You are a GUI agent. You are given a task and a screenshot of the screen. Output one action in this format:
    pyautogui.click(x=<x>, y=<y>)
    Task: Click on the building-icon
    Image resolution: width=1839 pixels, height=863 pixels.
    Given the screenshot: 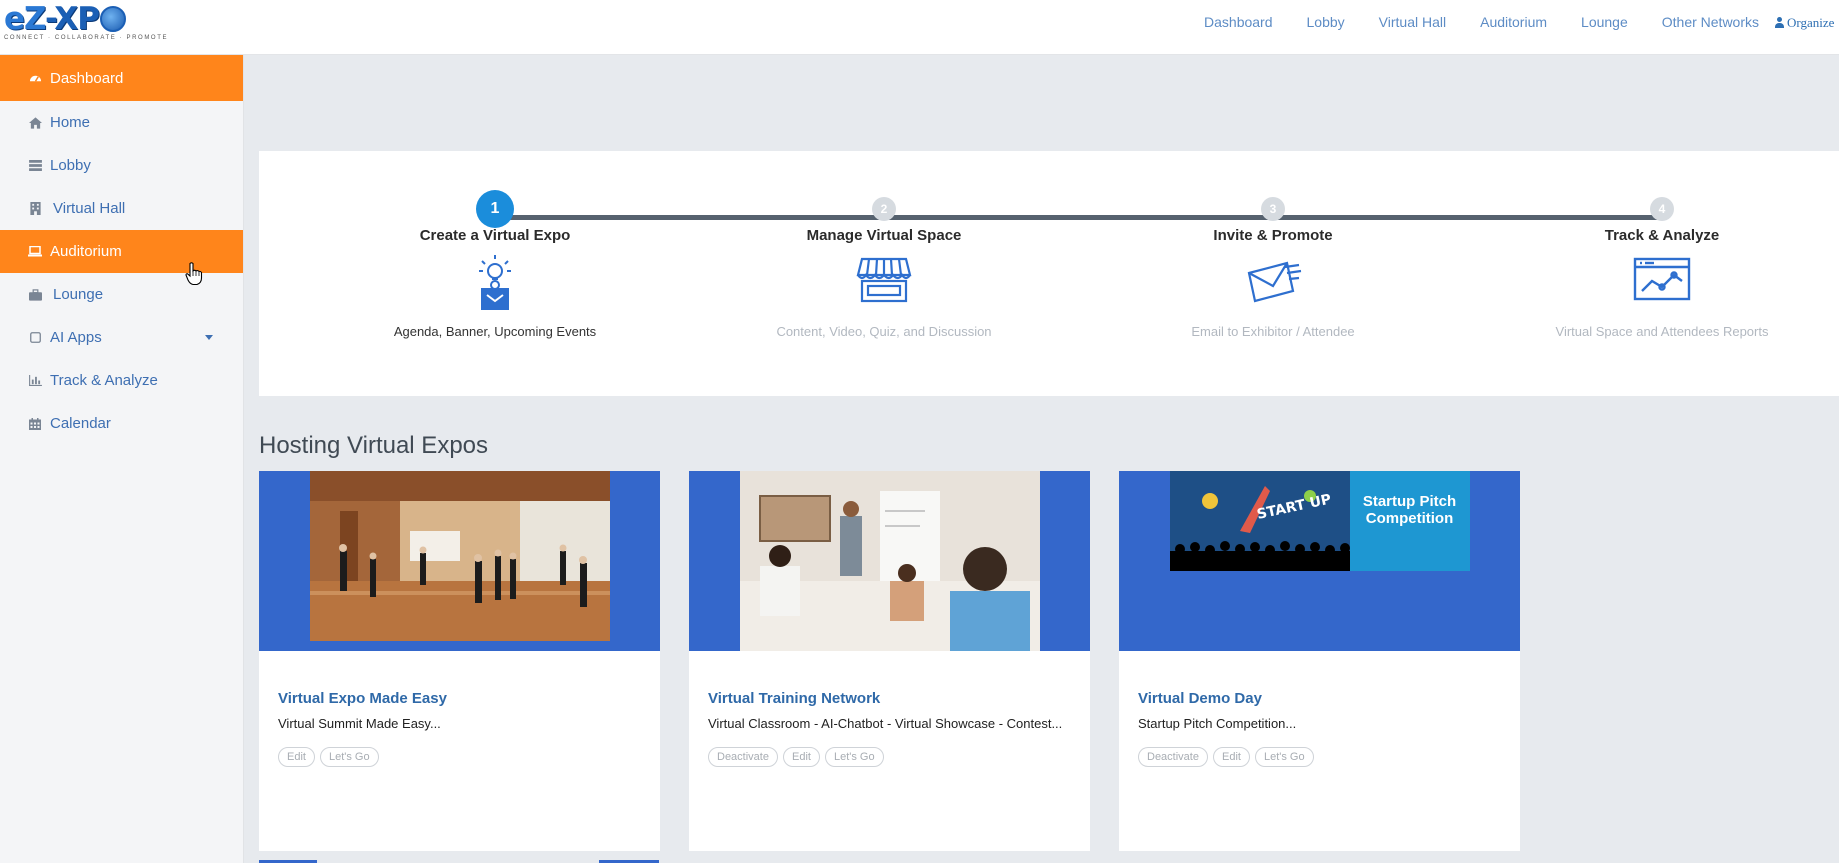 What is the action you would take?
    pyautogui.click(x=35, y=209)
    